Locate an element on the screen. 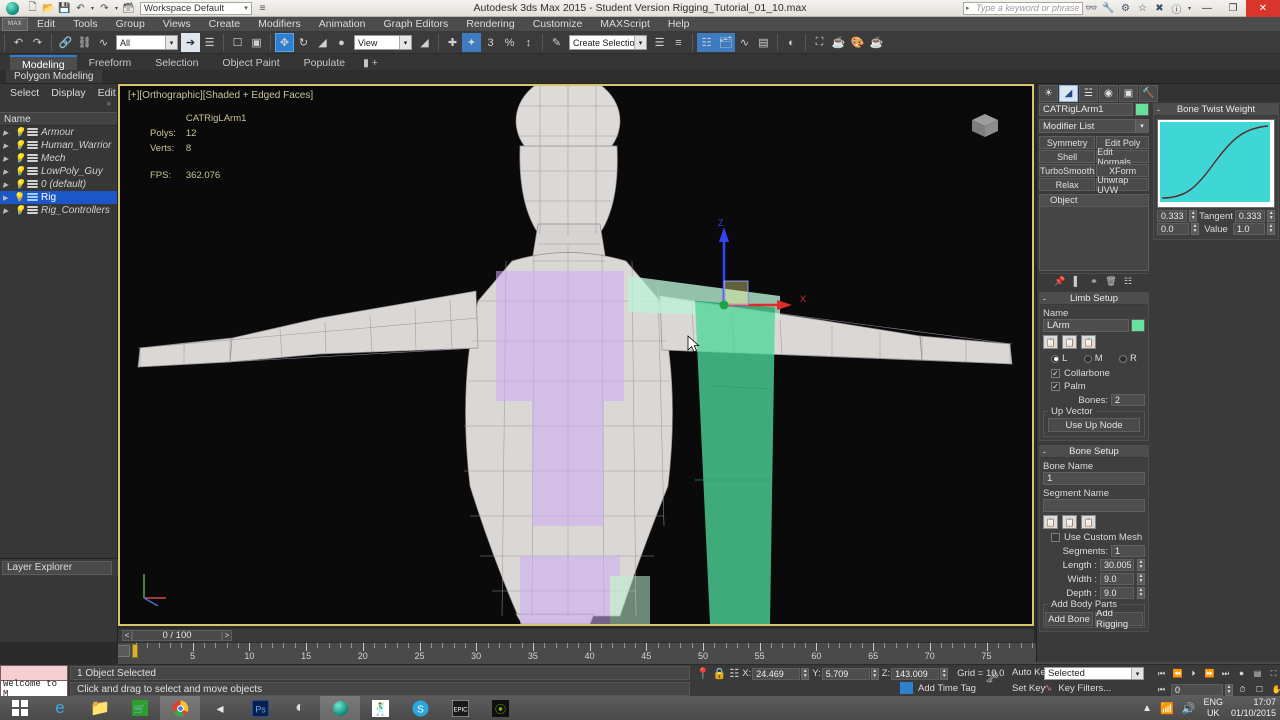  menu-help: Help is located at coordinates (679, 24).